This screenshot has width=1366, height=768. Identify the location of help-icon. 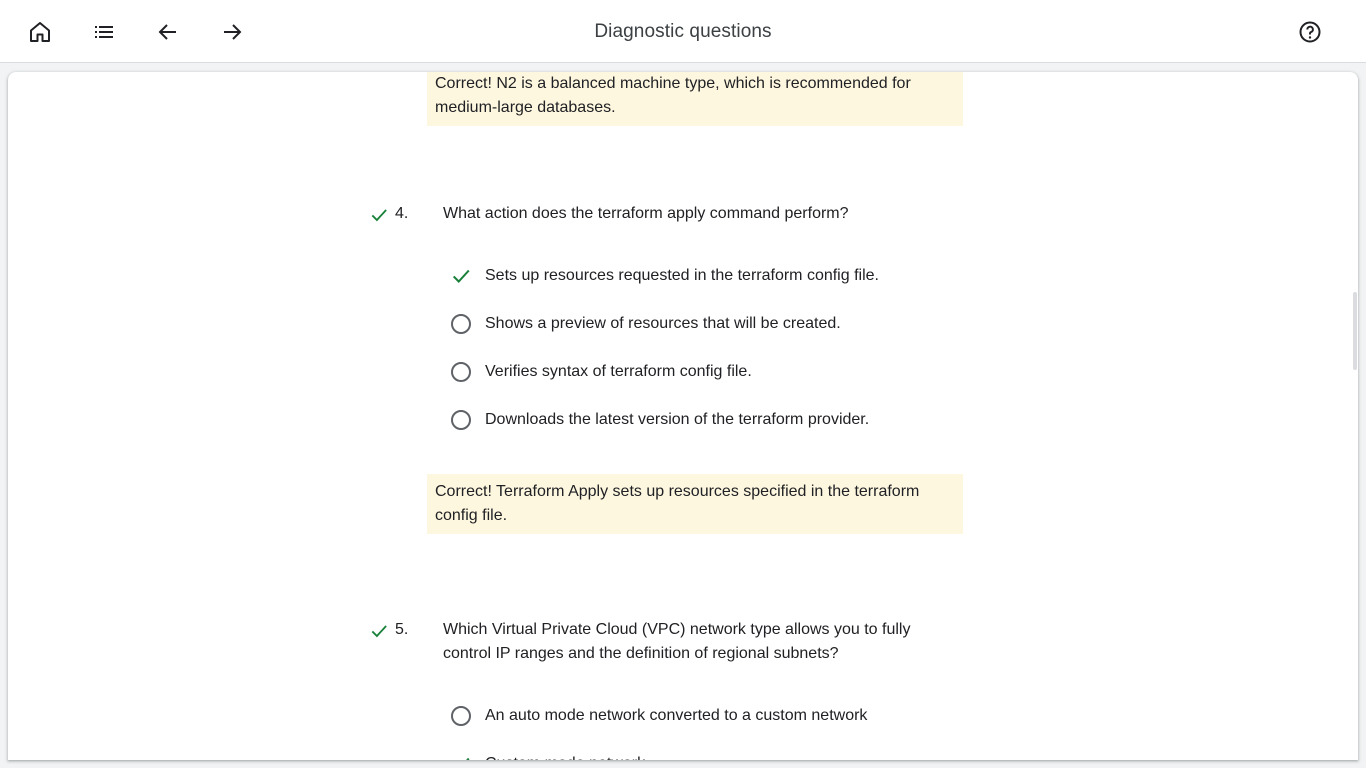
(1310, 32).